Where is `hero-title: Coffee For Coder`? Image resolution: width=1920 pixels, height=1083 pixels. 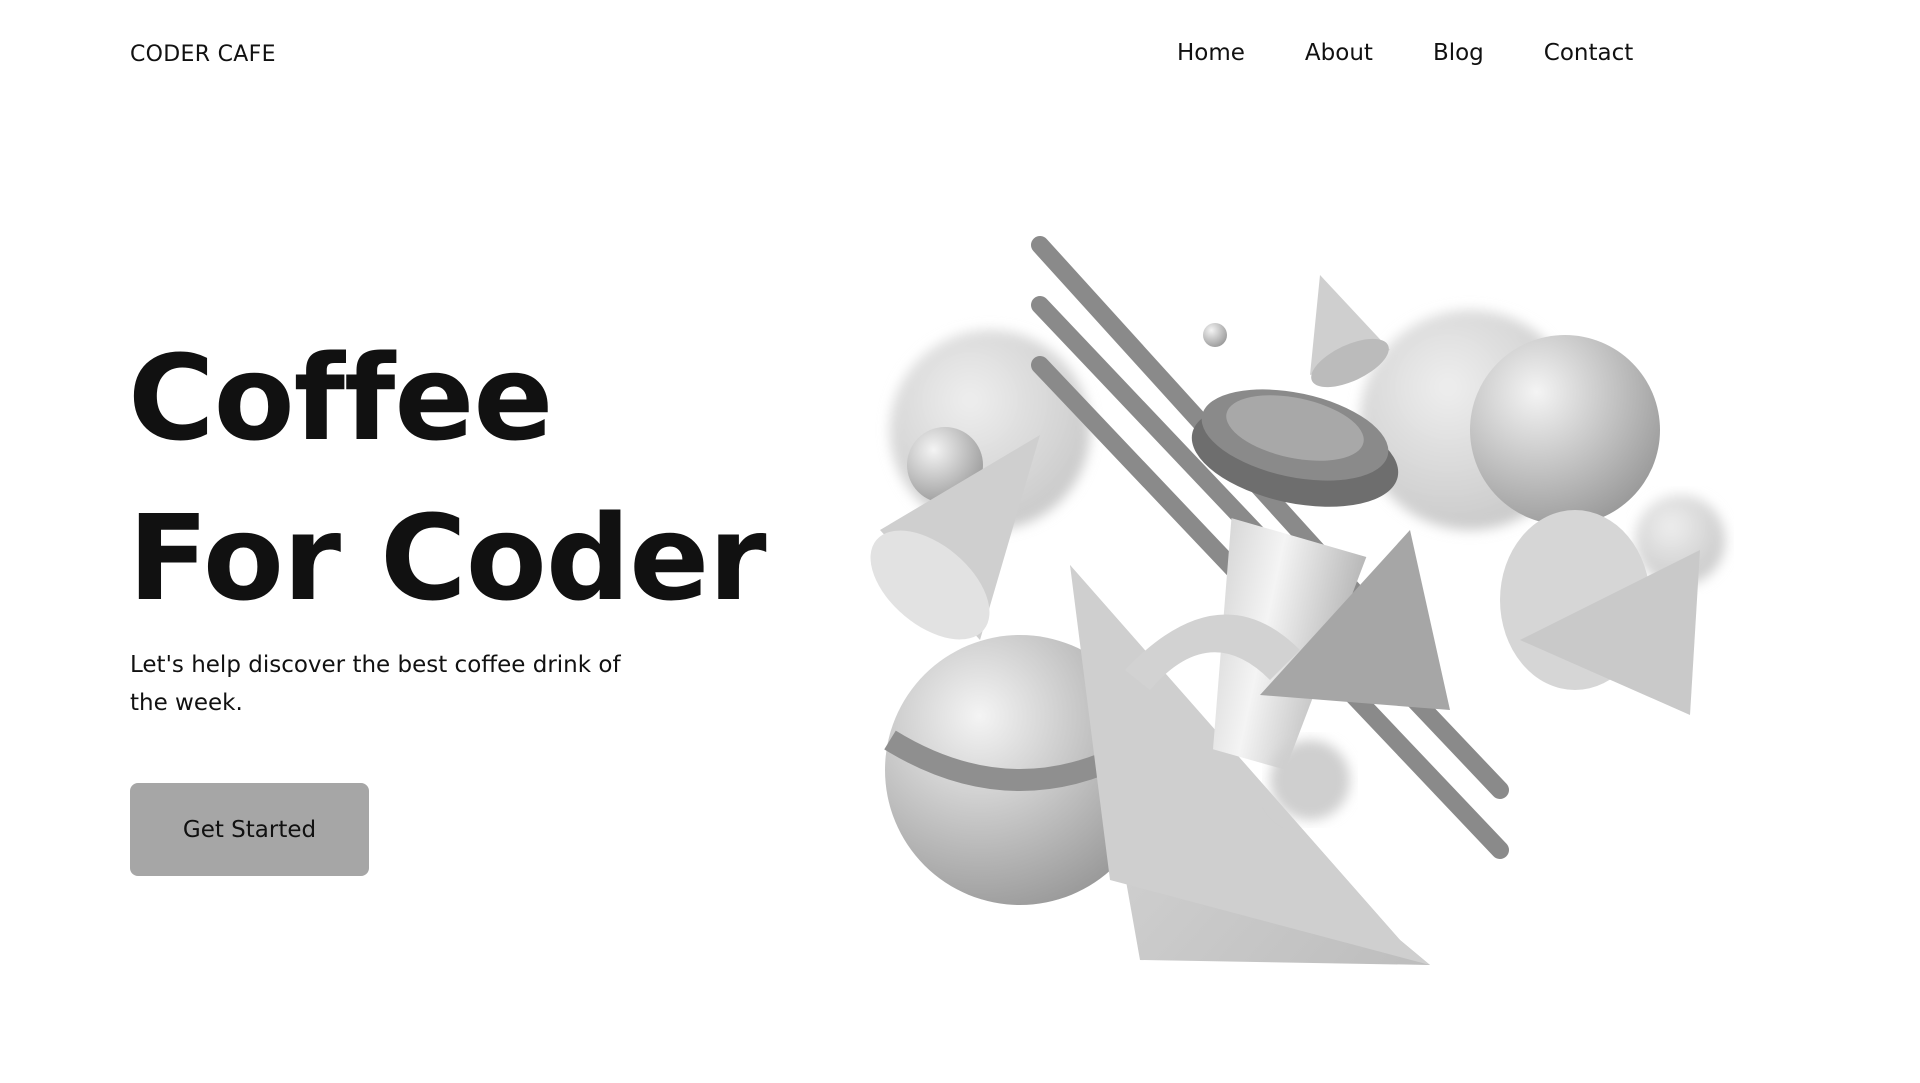 hero-title: Coffee For Coder is located at coordinates (447, 478).